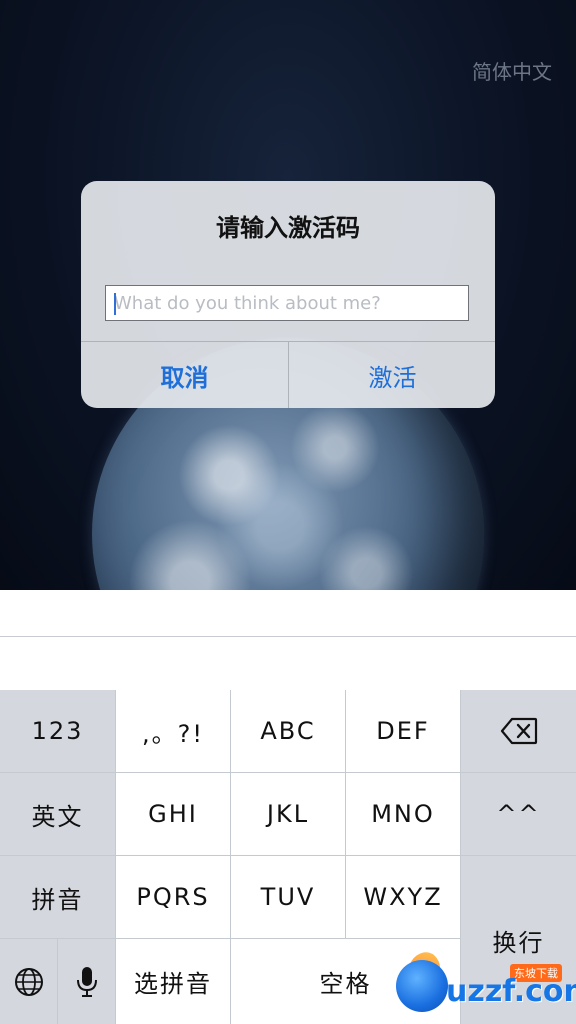  I want to click on activate-button: 激活, so click(392, 375).